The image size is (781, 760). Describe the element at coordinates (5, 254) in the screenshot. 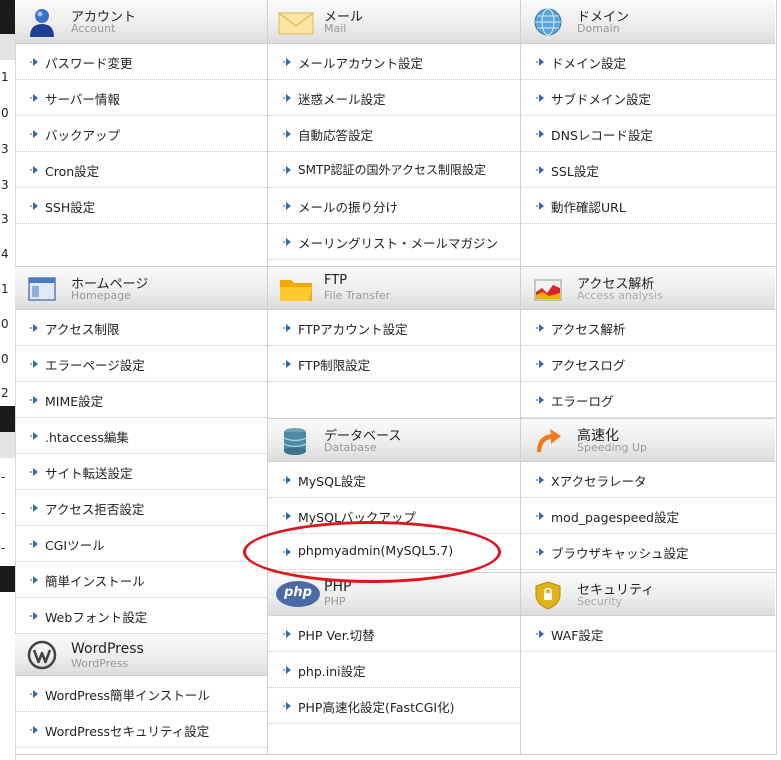

I see `strip-value: 4` at that location.